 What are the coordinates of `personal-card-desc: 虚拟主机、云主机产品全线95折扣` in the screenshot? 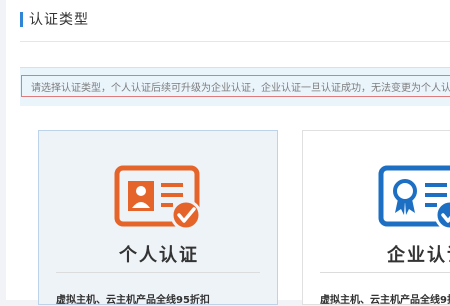 It's located at (133, 300).